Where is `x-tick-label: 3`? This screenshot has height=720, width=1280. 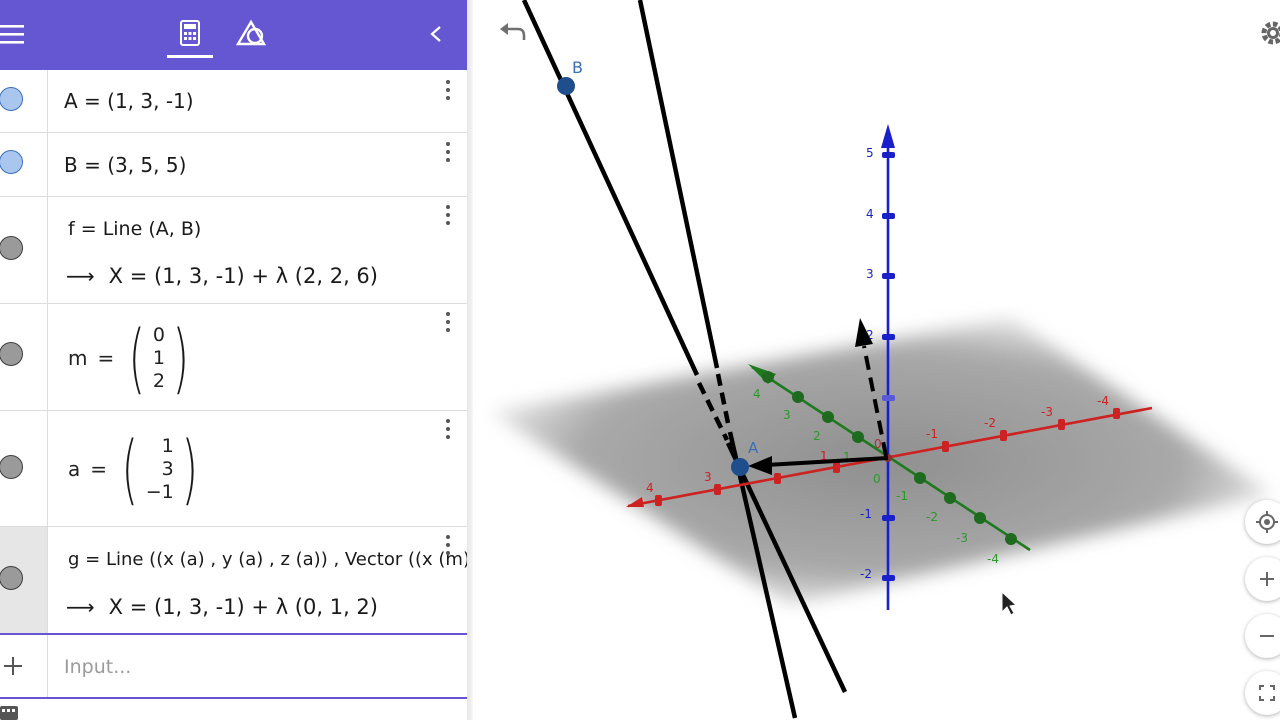
x-tick-label: 3 is located at coordinates (708, 477).